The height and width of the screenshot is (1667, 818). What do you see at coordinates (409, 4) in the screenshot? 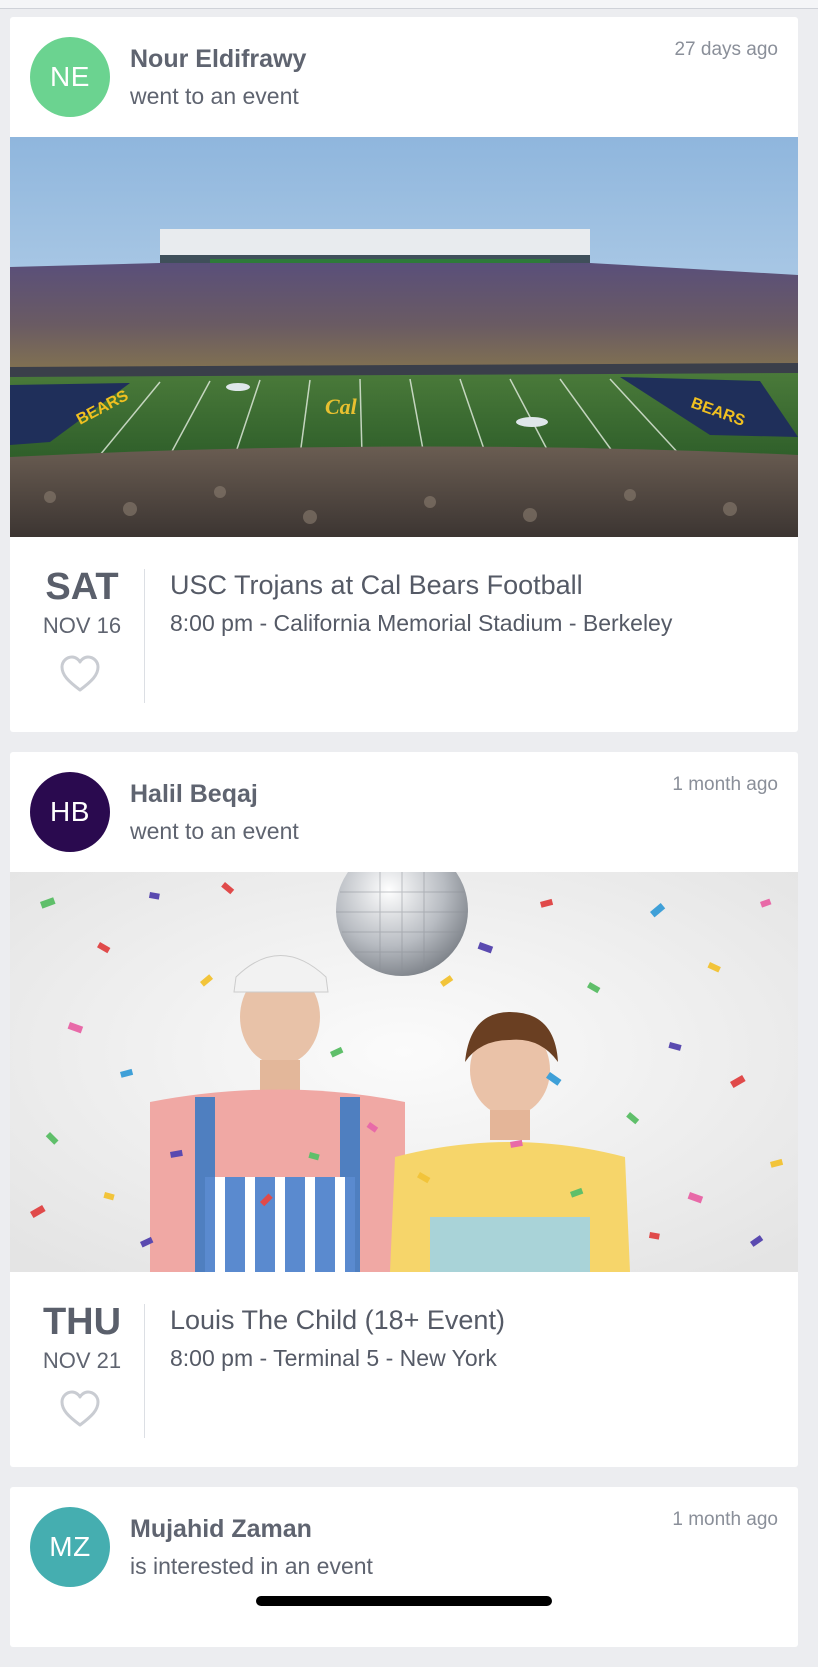
I see `top-status-edge` at bounding box center [409, 4].